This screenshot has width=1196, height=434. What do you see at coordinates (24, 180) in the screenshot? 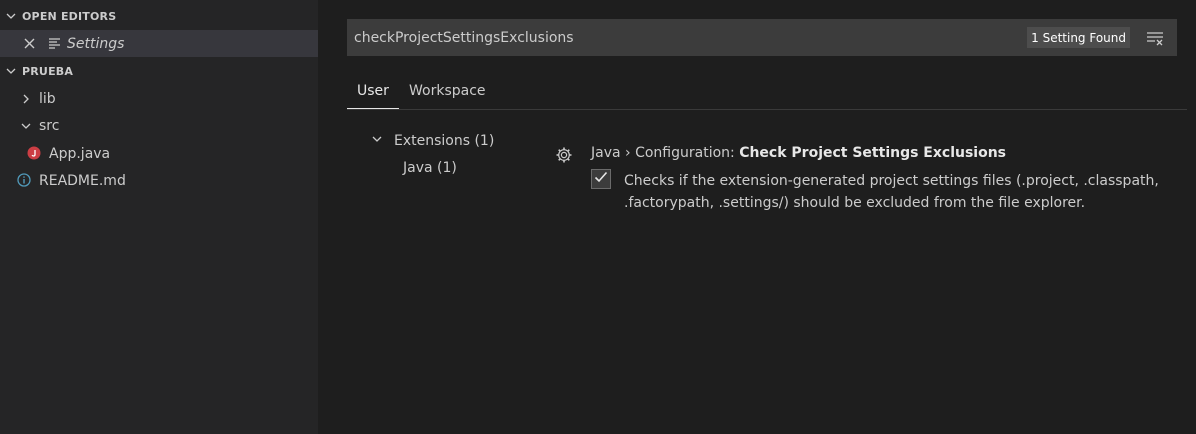
I see `info-icon` at bounding box center [24, 180].